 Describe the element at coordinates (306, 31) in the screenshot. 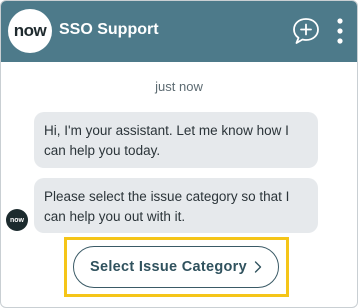

I see `chat-plus-icon` at that location.